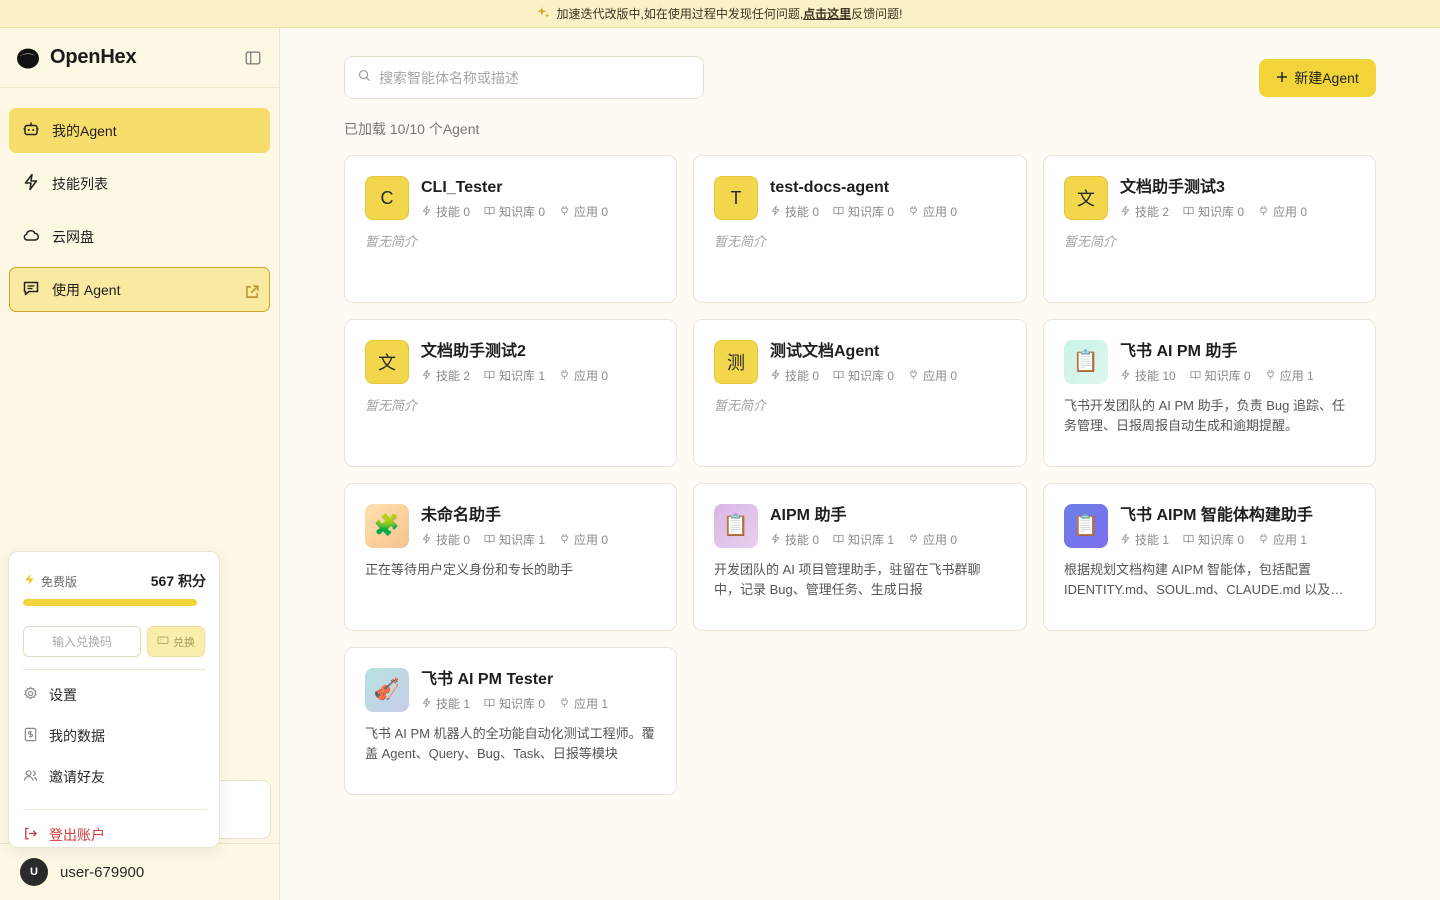 The image size is (1440, 900). I want to click on agent-title: 未命名助手, so click(461, 515).